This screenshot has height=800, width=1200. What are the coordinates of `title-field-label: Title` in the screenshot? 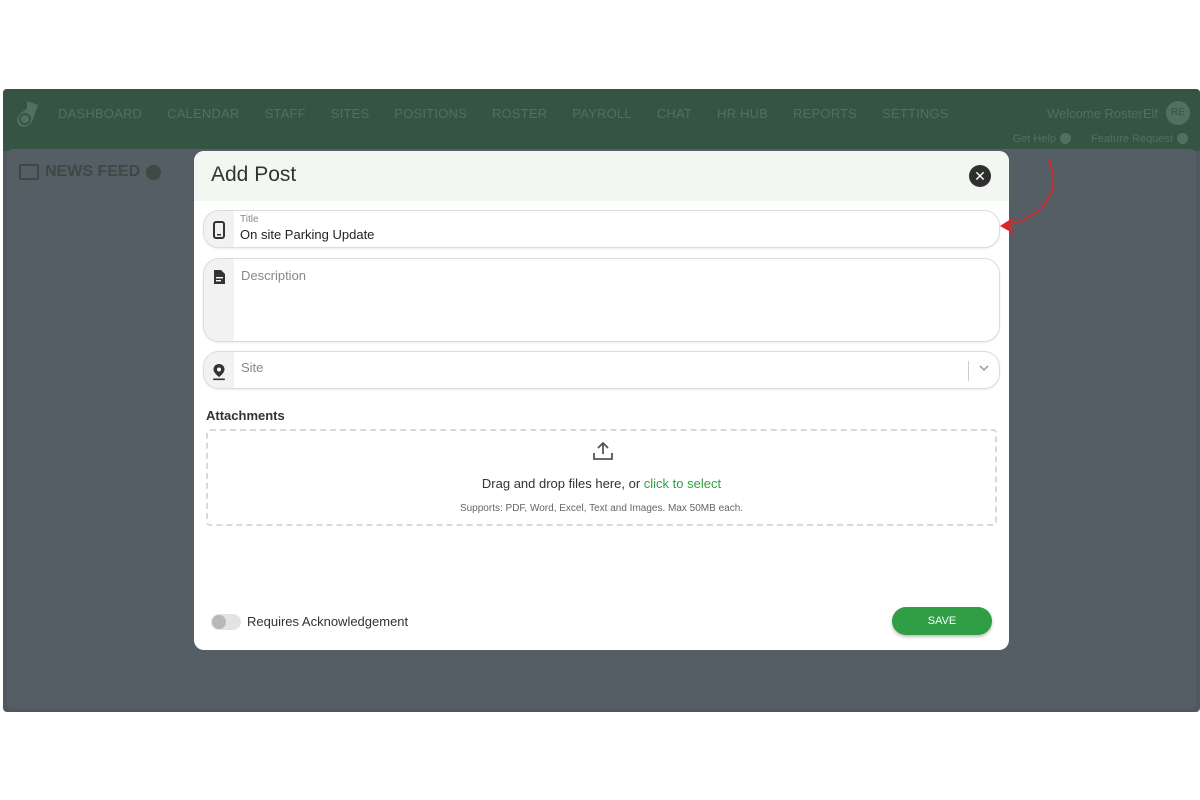 It's located at (249, 219).